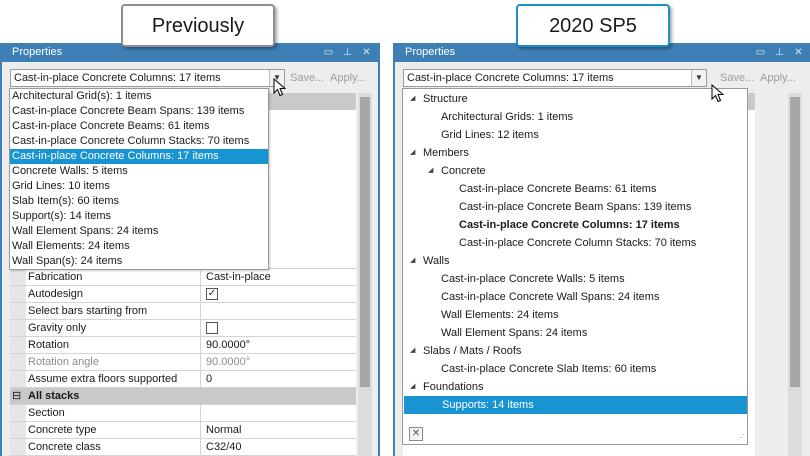 The height and width of the screenshot is (456, 810). What do you see at coordinates (453, 387) in the screenshot?
I see `tree-group-foundations: Foundations` at bounding box center [453, 387].